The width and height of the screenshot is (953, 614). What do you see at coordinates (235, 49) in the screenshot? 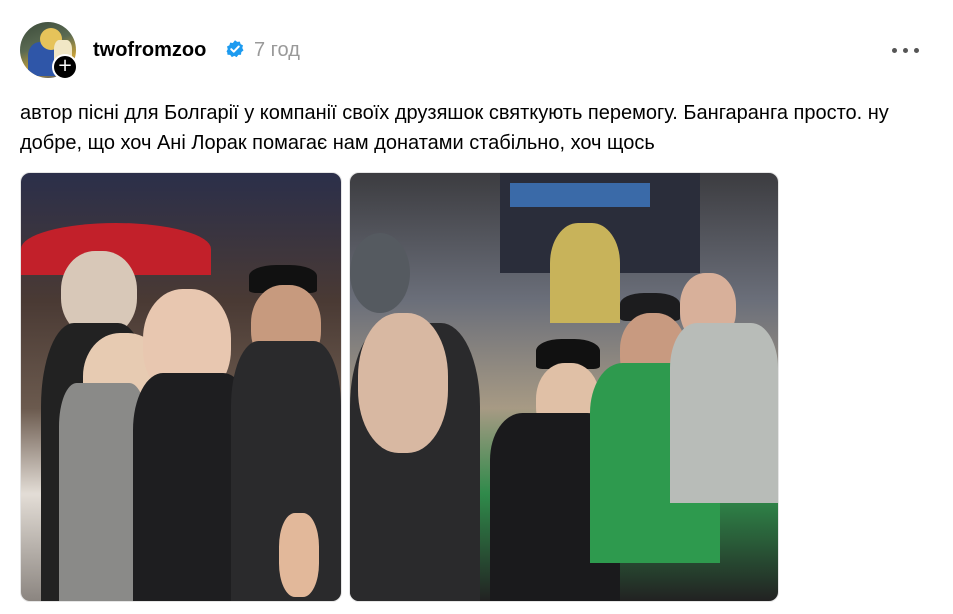
I see `verified-badge-icon` at bounding box center [235, 49].